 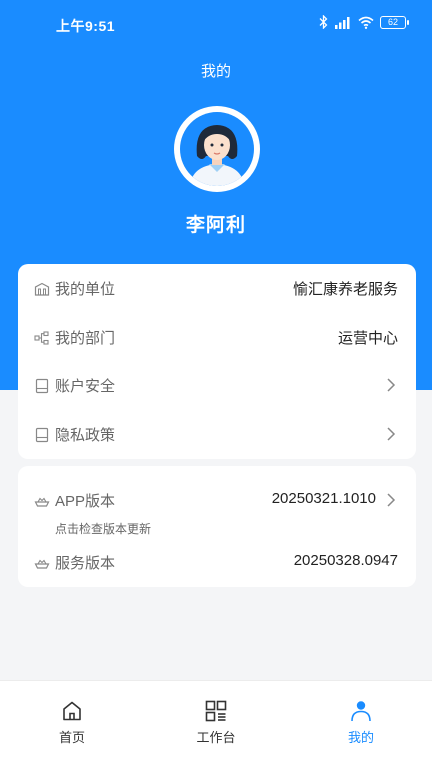 I want to click on department-value: 运营中心, so click(x=367, y=338).